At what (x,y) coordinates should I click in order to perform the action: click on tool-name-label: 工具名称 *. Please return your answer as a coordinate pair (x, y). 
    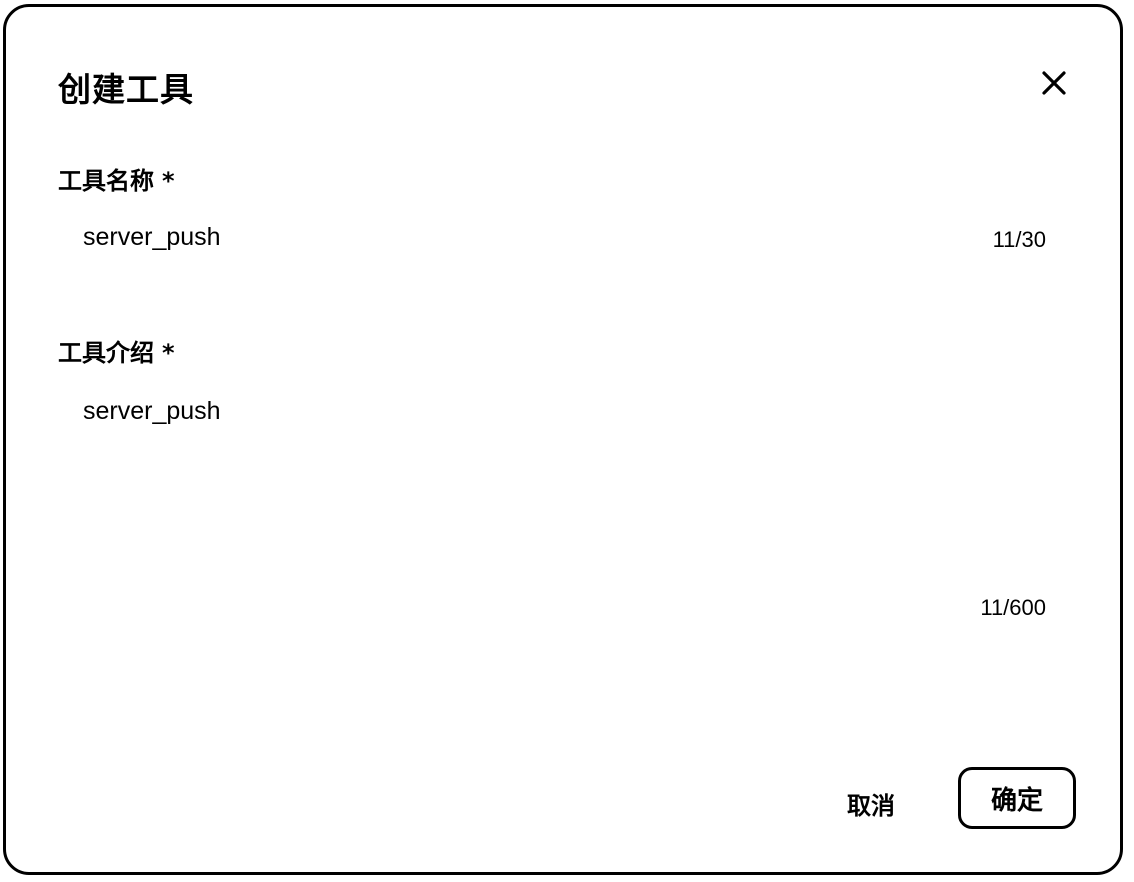
    Looking at the image, I should click on (116, 178).